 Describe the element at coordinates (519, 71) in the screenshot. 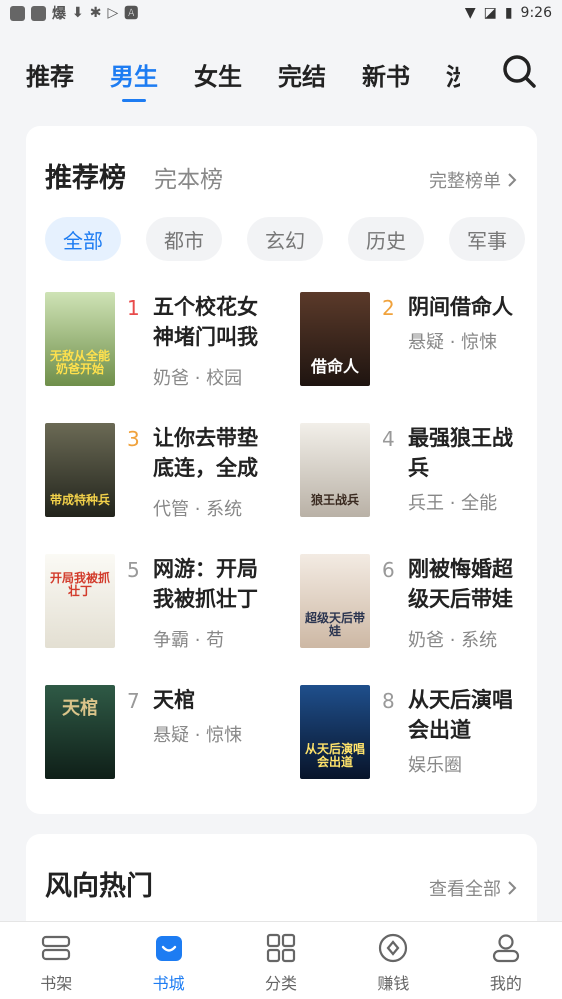

I see `search-icon` at that location.